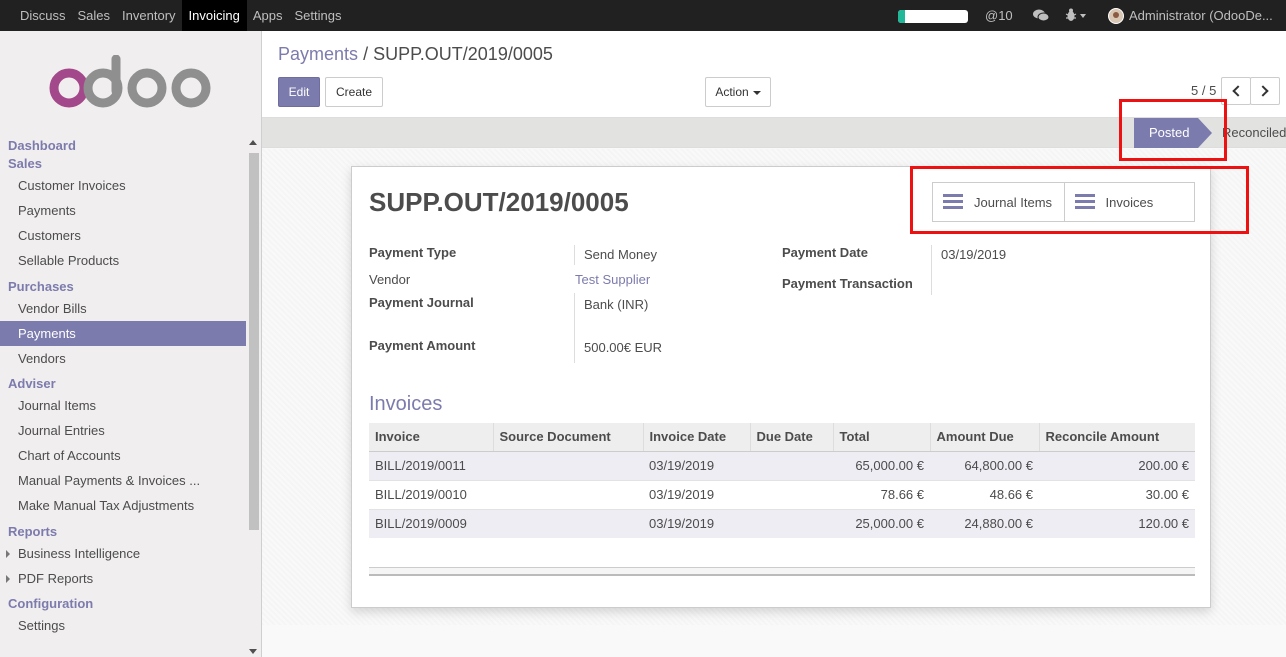  I want to click on table-footer, so click(782, 571).